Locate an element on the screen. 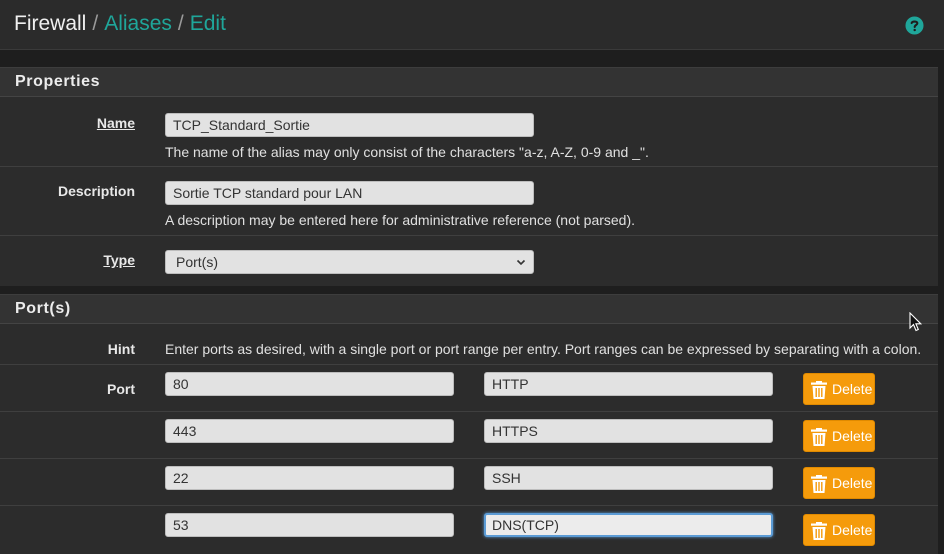 The width and height of the screenshot is (944, 554). breadcrumb-aliases-link: Aliases is located at coordinates (138, 23).